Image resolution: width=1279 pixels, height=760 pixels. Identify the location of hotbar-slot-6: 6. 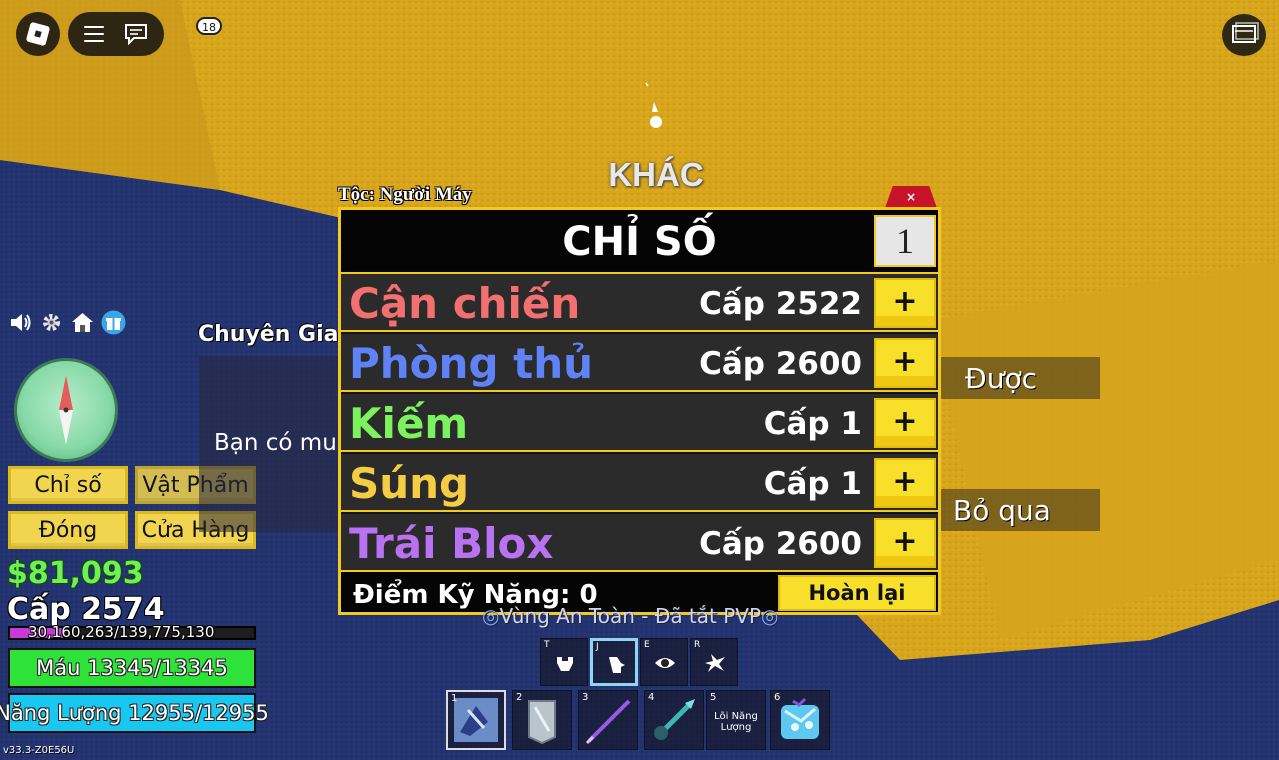
(800, 720).